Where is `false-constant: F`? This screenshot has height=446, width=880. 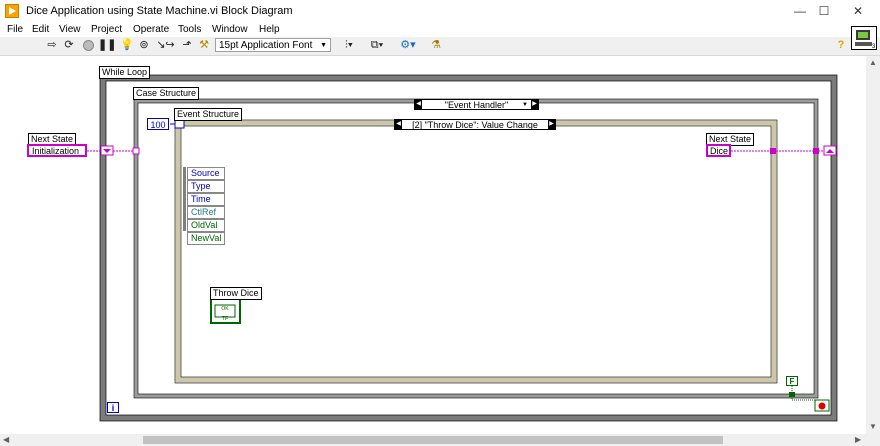
false-constant: F is located at coordinates (792, 381).